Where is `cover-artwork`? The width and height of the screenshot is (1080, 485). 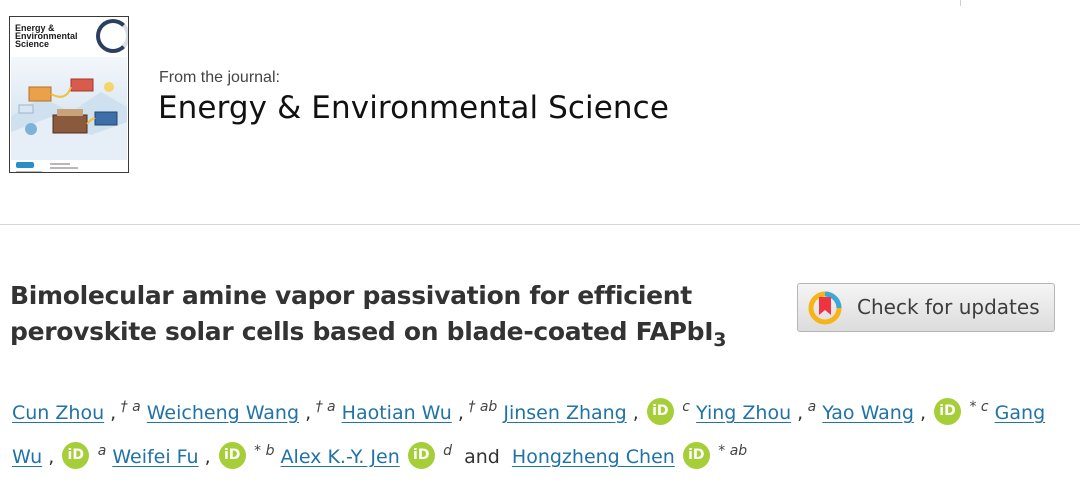 cover-artwork is located at coordinates (69, 108).